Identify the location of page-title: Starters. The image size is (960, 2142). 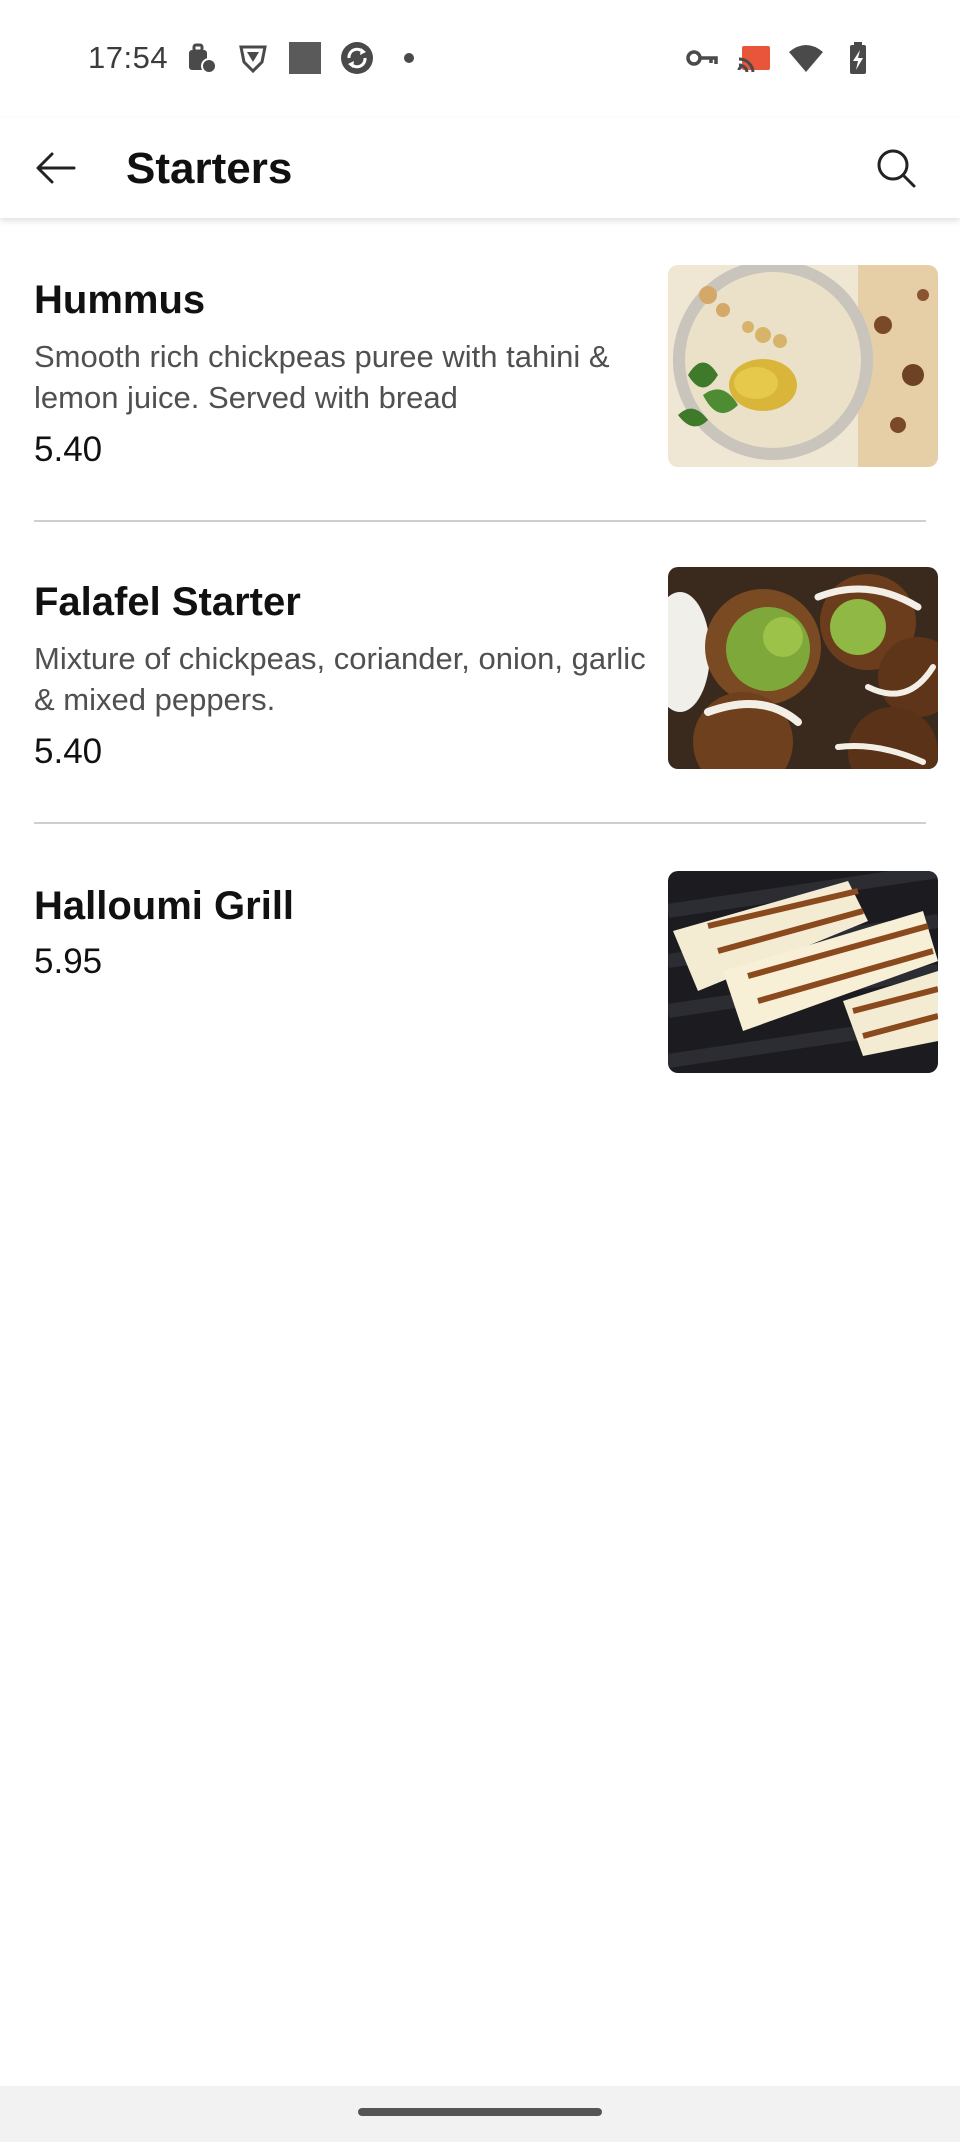
(209, 168).